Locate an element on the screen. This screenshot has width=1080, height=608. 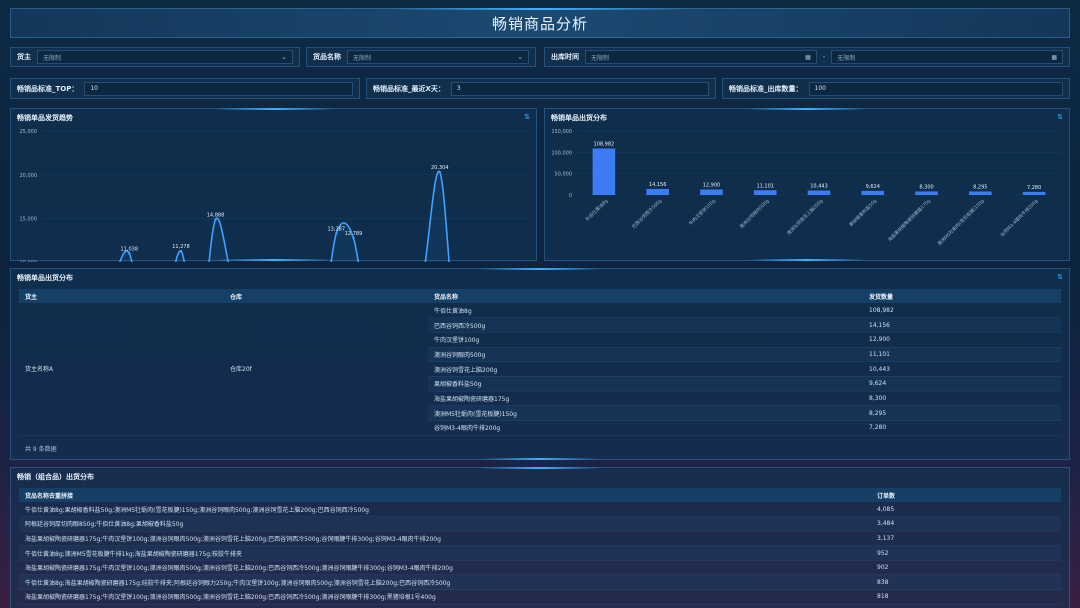
product-name-cell: 澳洲谷饲雪花上脑200g is located at coordinates (645, 369).